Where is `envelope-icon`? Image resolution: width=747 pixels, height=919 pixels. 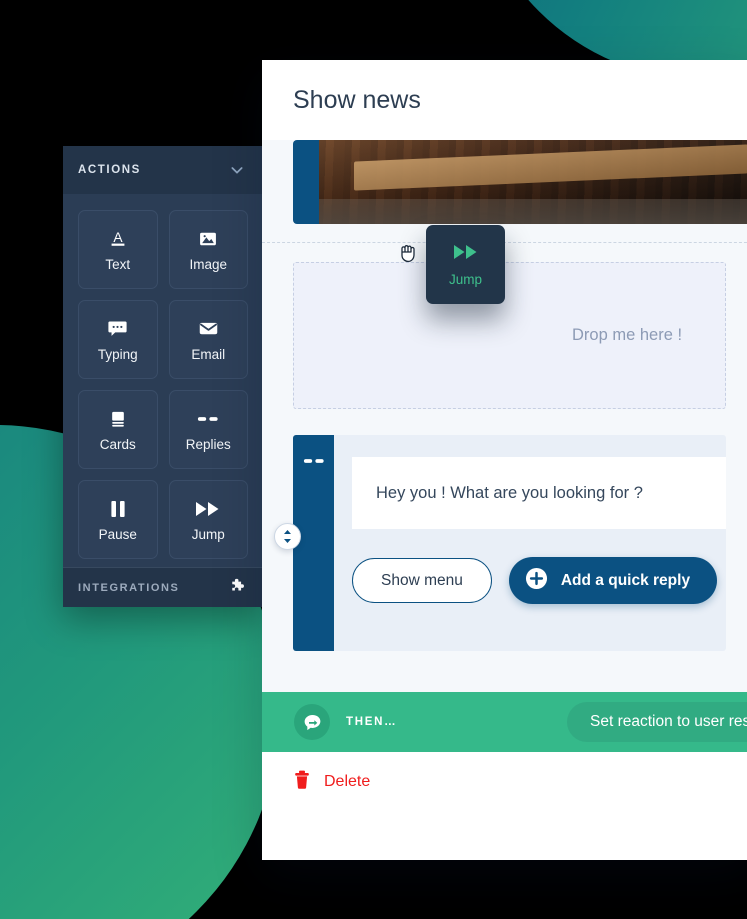
envelope-icon is located at coordinates (208, 329).